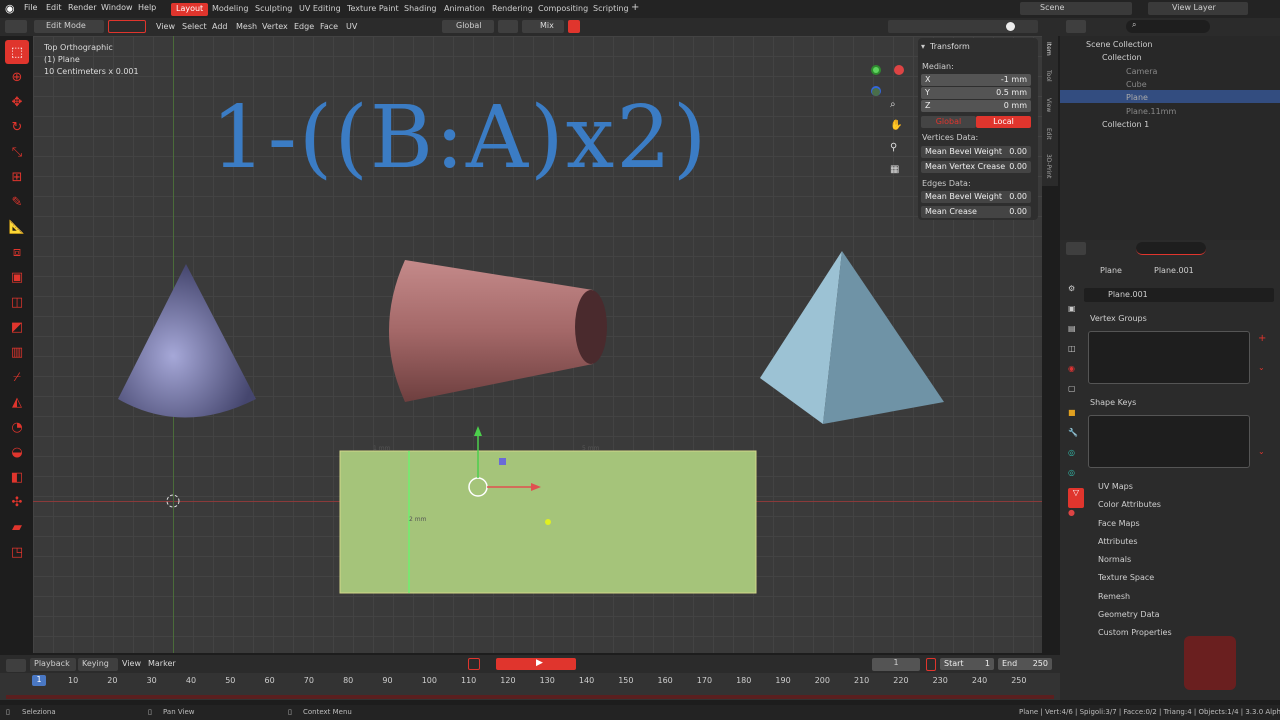 Image resolution: width=1280 pixels, height=720 pixels. Describe the element at coordinates (1119, 523) in the screenshot. I see `panel-face-maps: Face Maps` at that location.